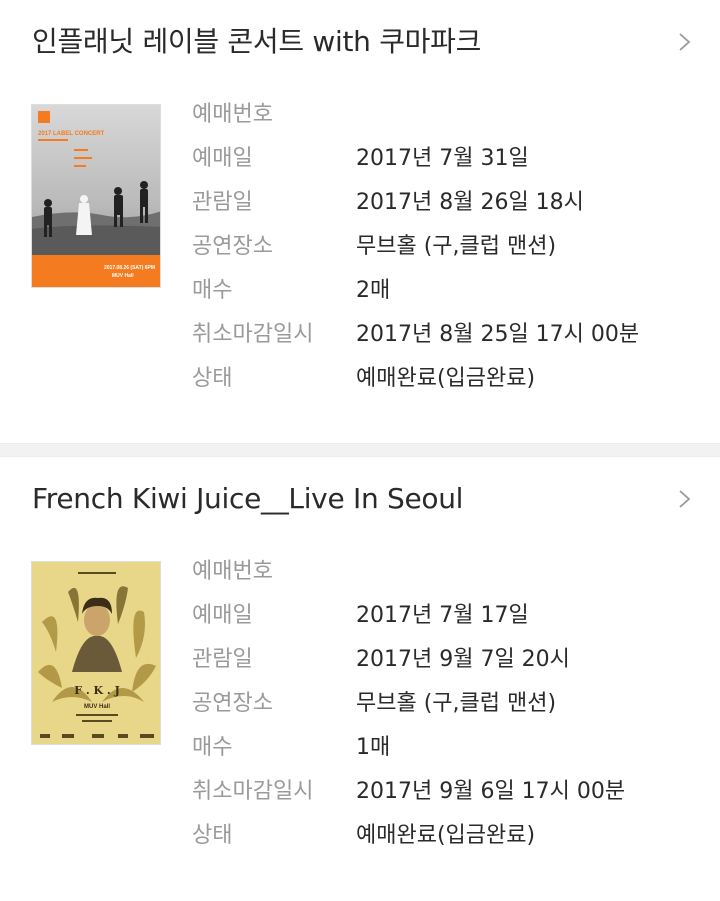 This screenshot has width=720, height=901. Describe the element at coordinates (373, 290) in the screenshot. I see `value-ticket-count: 2매` at that location.